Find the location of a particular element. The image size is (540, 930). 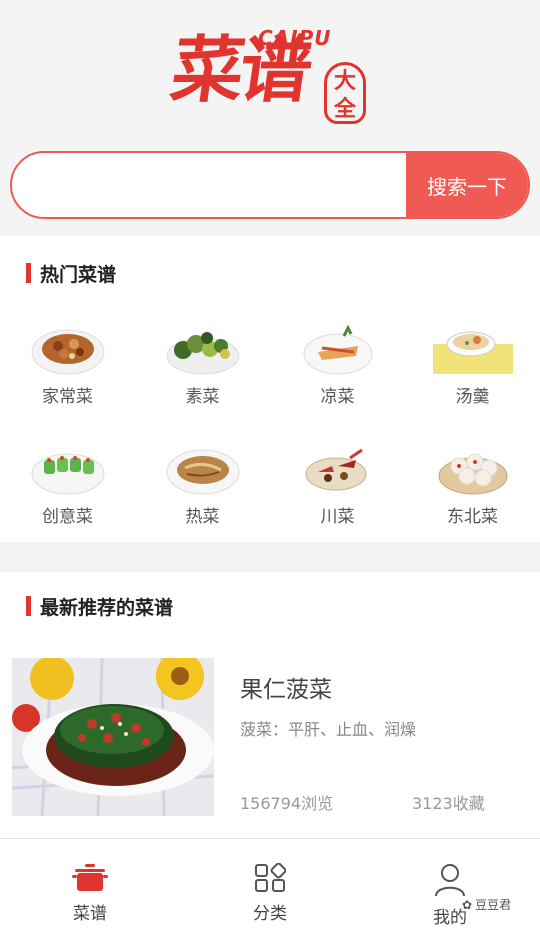

user-icon is located at coordinates (450, 880).